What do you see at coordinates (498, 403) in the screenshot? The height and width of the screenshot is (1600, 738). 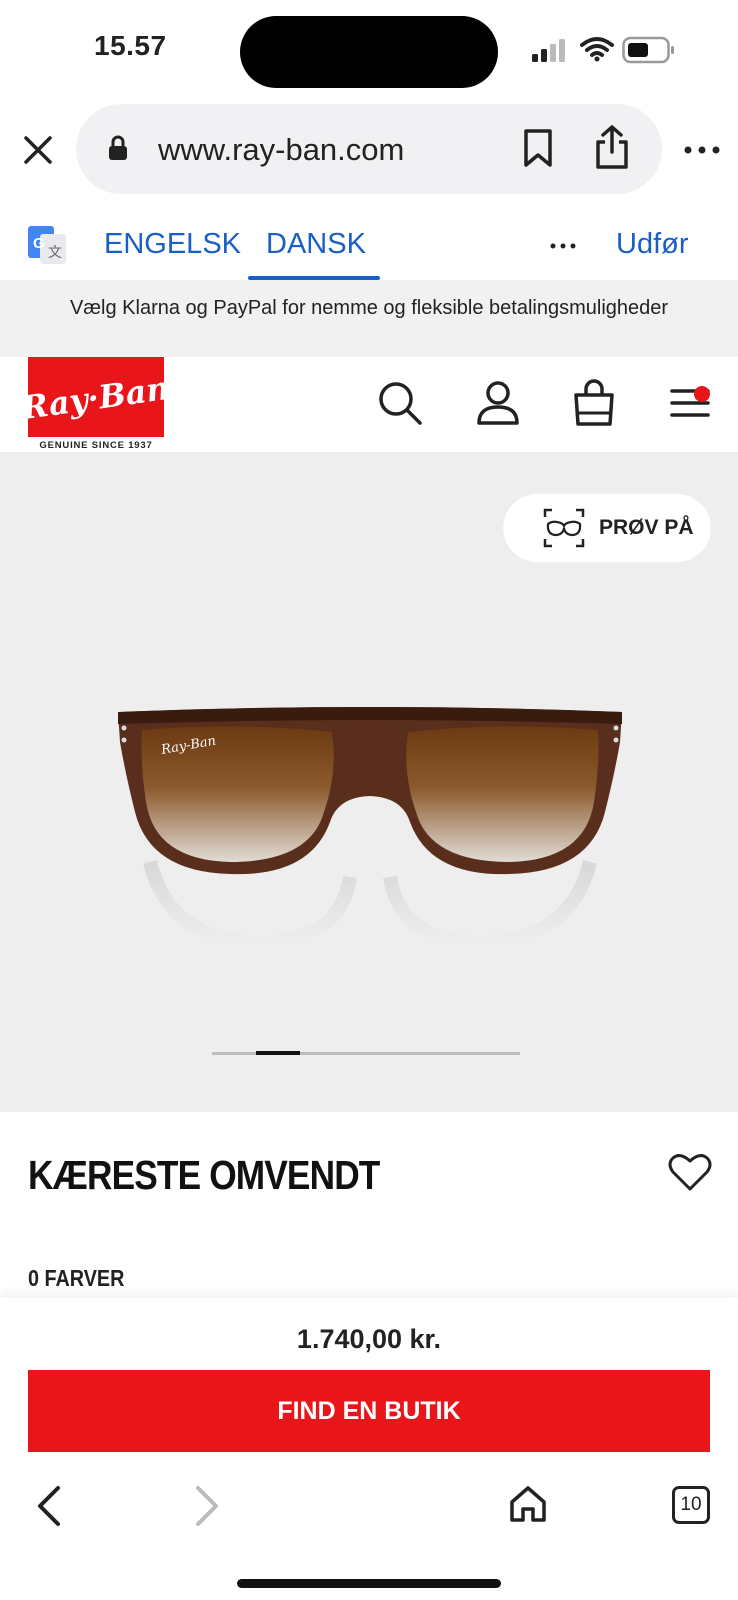 I see `account-icon` at bounding box center [498, 403].